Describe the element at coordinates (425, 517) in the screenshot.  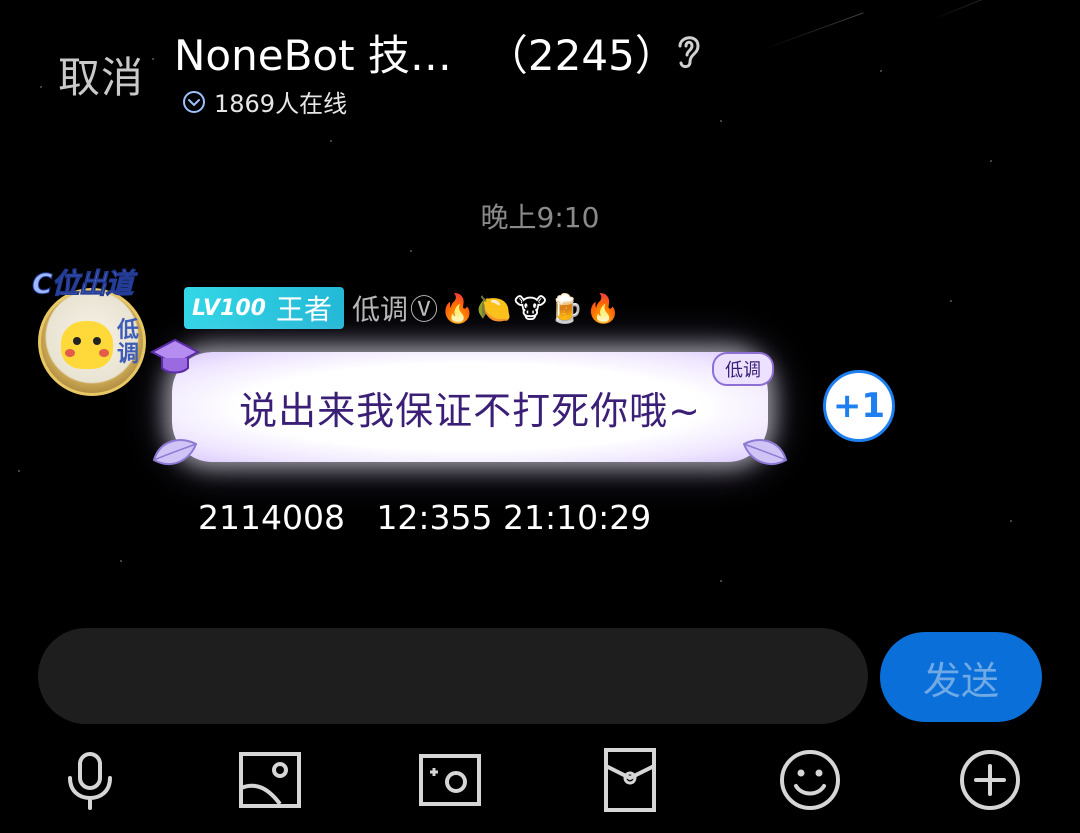
I see `message-meta: 2114008 12:355 21:10:29` at that location.